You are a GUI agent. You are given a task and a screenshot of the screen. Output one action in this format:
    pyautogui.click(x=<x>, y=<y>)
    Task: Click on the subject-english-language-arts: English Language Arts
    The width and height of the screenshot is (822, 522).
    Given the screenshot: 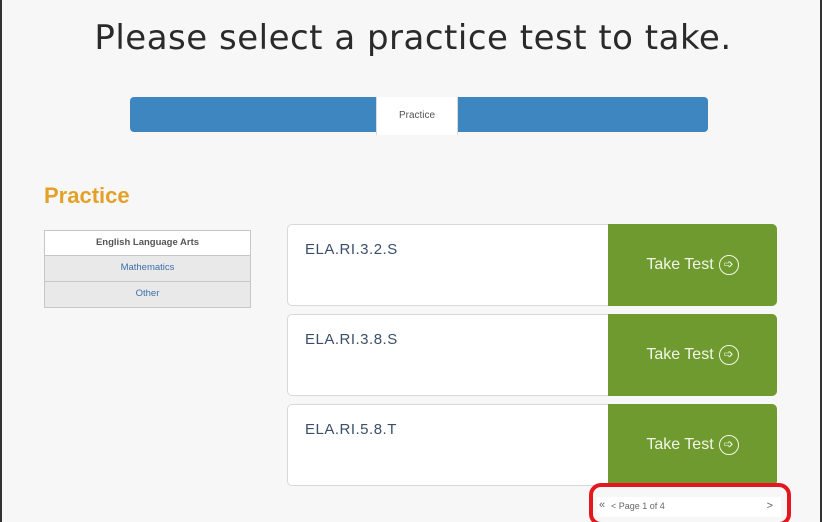 What is the action you would take?
    pyautogui.click(x=147, y=243)
    